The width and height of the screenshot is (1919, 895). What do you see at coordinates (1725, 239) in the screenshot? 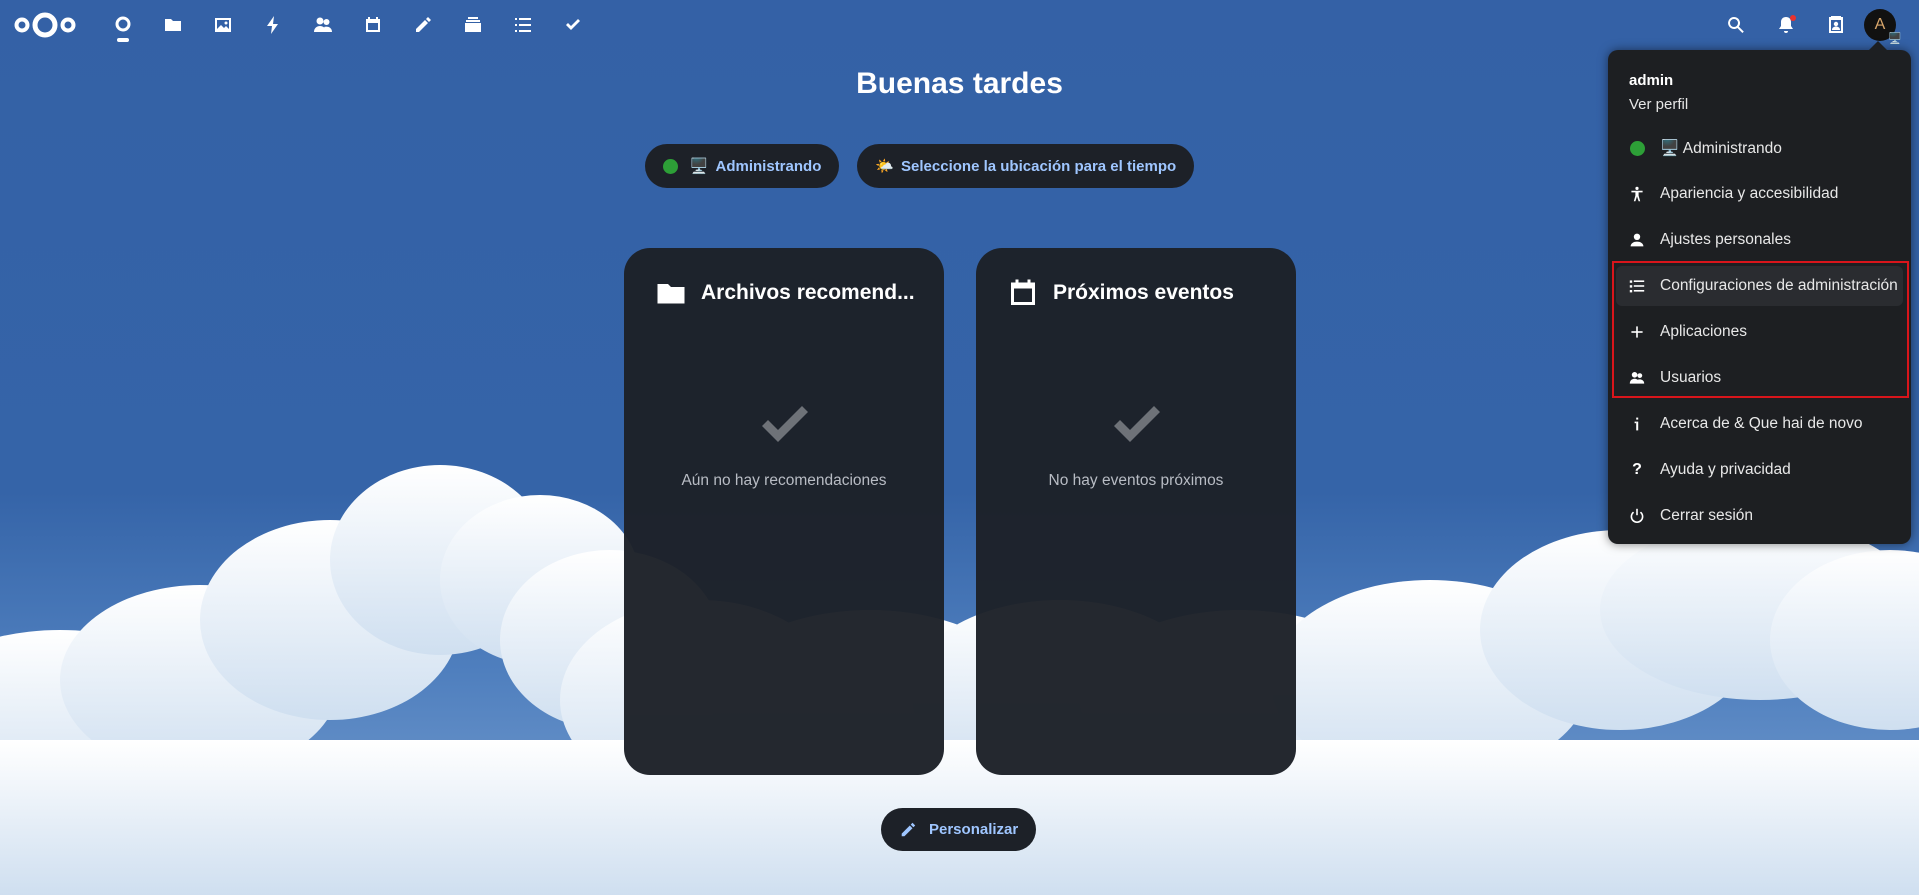
I see `menu-item-label: Ajustes personales` at bounding box center [1725, 239].